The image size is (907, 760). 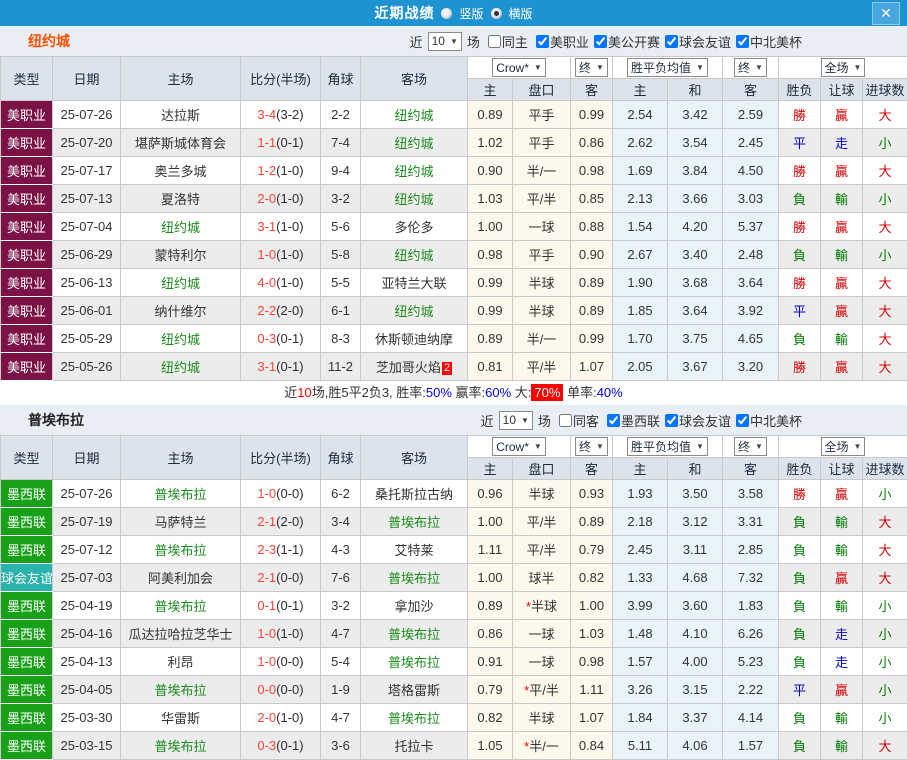 I want to click on sub-goals: 进球数, so click(x=885, y=469).